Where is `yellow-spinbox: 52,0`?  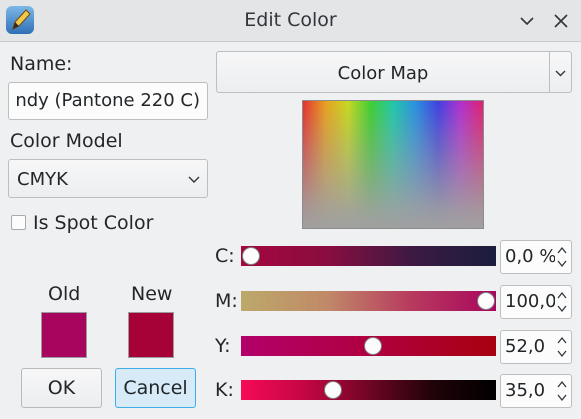 yellow-spinbox: 52,0 is located at coordinates (536, 347).